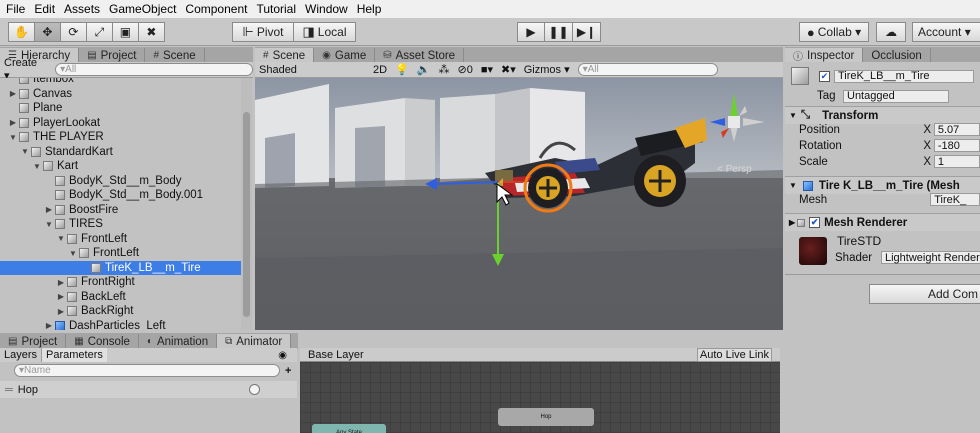 The height and width of the screenshot is (433, 980). What do you see at coordinates (246, 214) in the screenshot?
I see `hierarchy-scroll-thumb` at bounding box center [246, 214].